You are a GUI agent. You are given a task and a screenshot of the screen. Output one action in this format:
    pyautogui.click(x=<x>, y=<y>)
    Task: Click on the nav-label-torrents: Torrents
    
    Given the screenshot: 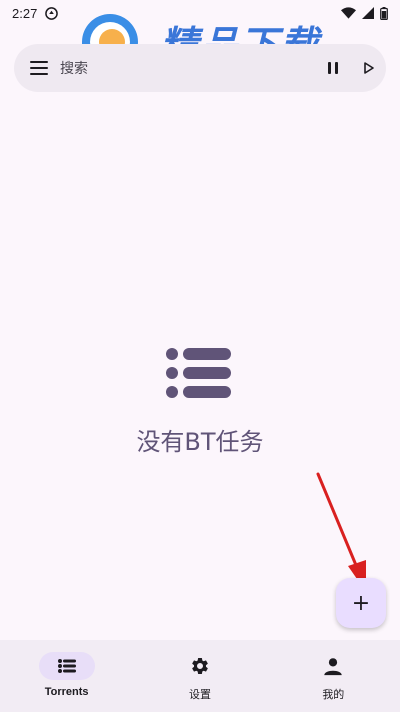 What is the action you would take?
    pyautogui.click(x=66, y=692)
    